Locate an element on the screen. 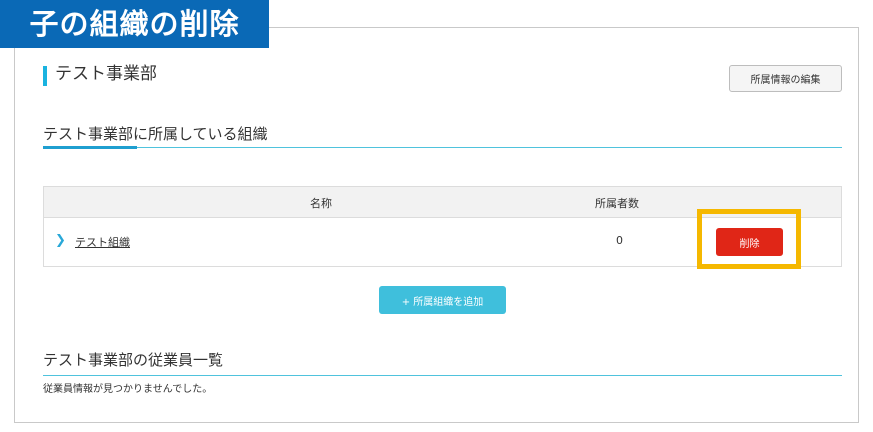 This screenshot has width=873, height=432. employee-section-divider is located at coordinates (442, 375).